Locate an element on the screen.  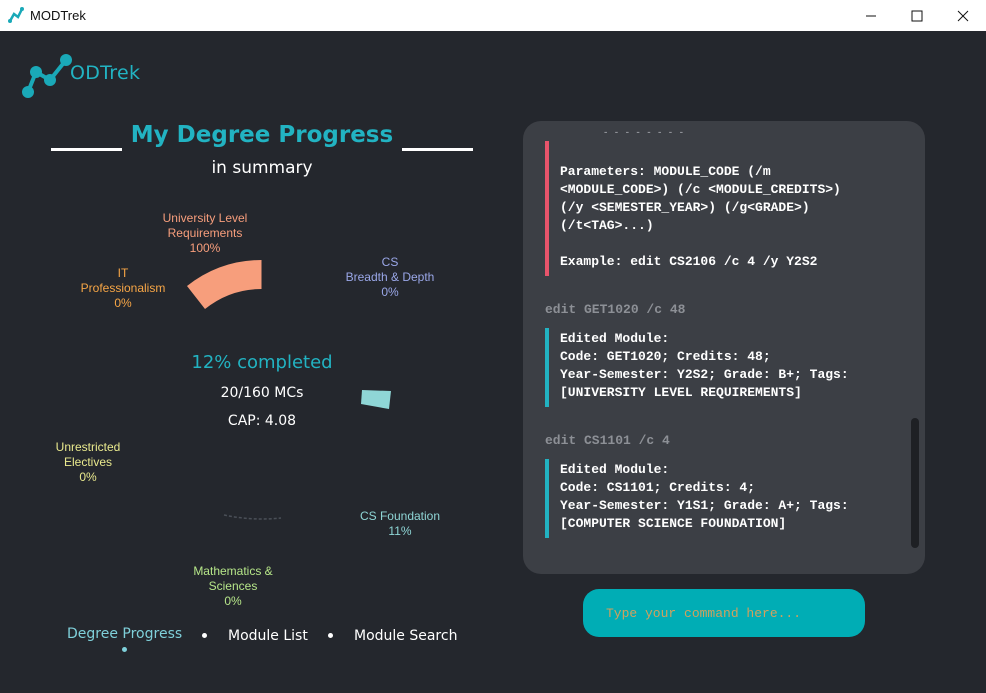
command-history-item: edit CS1101 /c 4 is located at coordinates (607, 440).